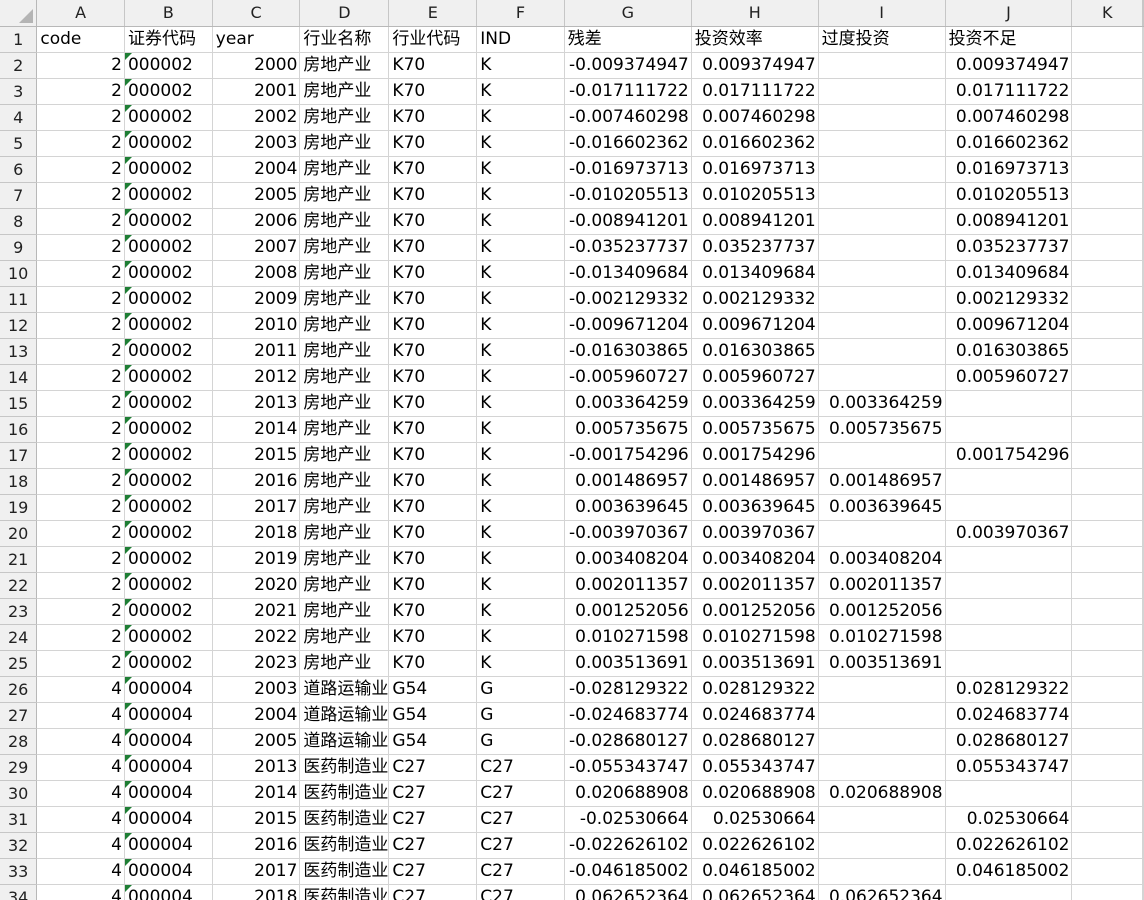 The height and width of the screenshot is (900, 1144). Describe the element at coordinates (755, 403) in the screenshot. I see `cell-eff: 0.003364259` at that location.